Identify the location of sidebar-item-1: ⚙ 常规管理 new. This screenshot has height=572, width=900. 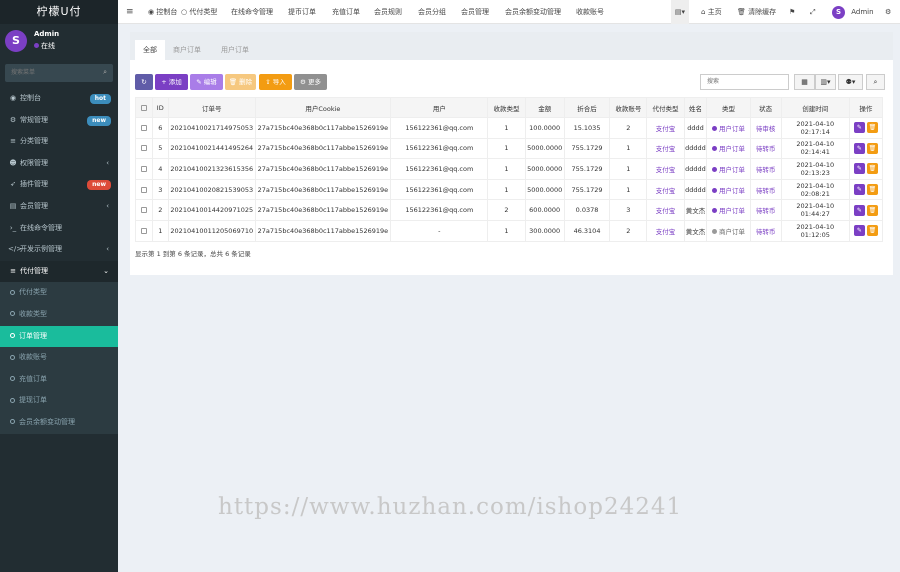
(59, 121).